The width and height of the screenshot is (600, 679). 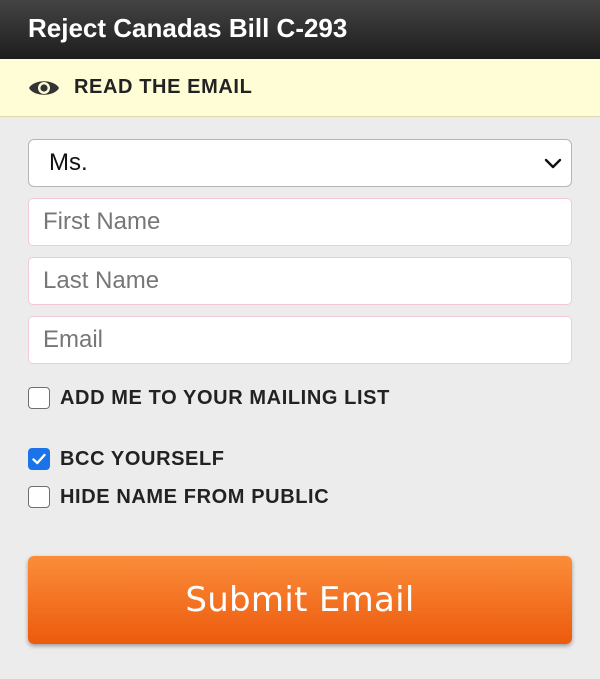 What do you see at coordinates (188, 28) in the screenshot?
I see `page-title: Reject Canadas Bill C-293` at bounding box center [188, 28].